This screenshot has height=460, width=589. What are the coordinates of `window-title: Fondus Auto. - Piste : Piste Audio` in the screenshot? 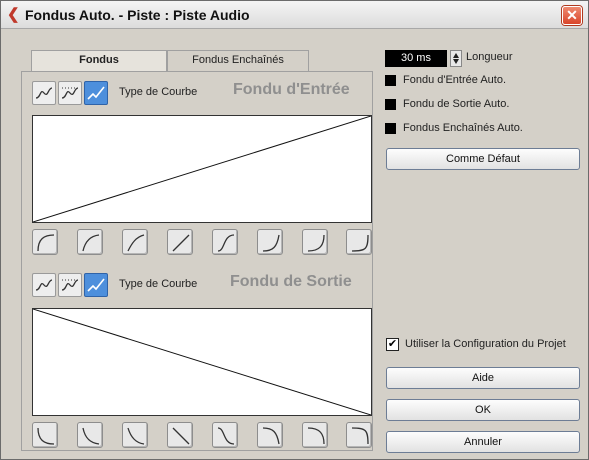 It's located at (137, 15).